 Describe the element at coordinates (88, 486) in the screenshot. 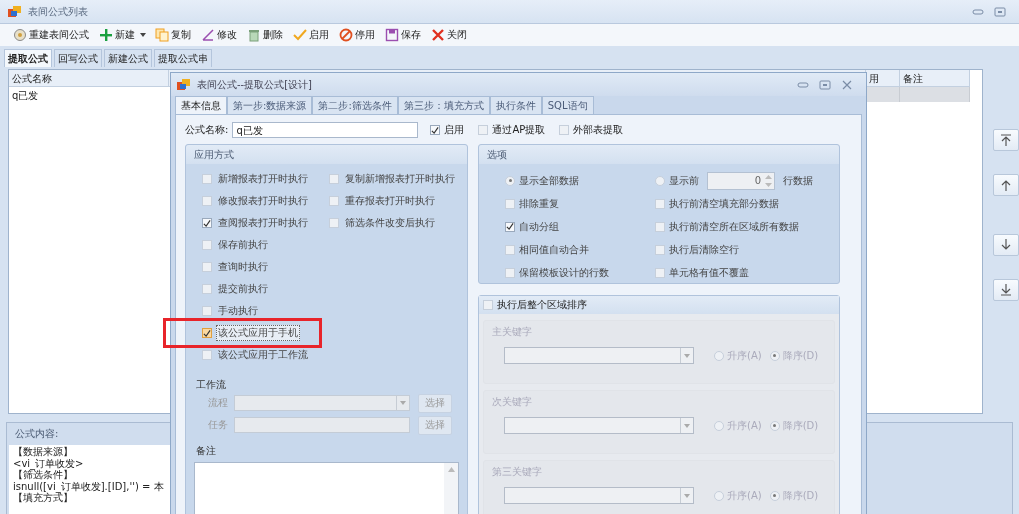

I see `formula-line: isnull([vi_订单收发].[ID],'') = 本` at that location.